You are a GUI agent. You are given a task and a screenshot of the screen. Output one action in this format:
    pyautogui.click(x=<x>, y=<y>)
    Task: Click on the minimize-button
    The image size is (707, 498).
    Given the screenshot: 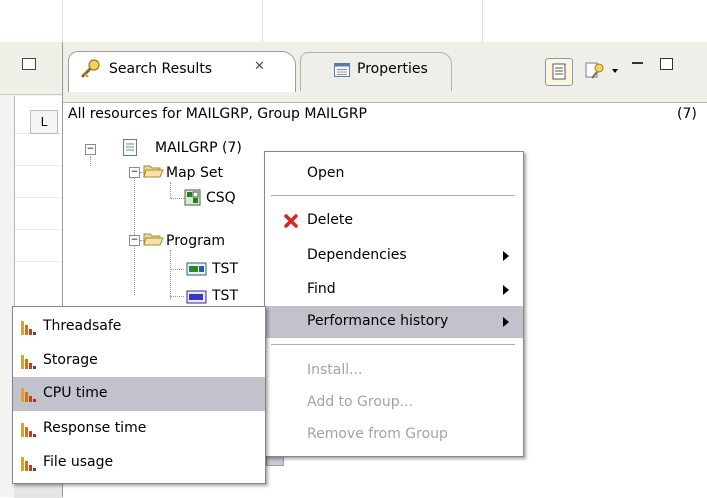 What is the action you would take?
    pyautogui.click(x=29, y=64)
    